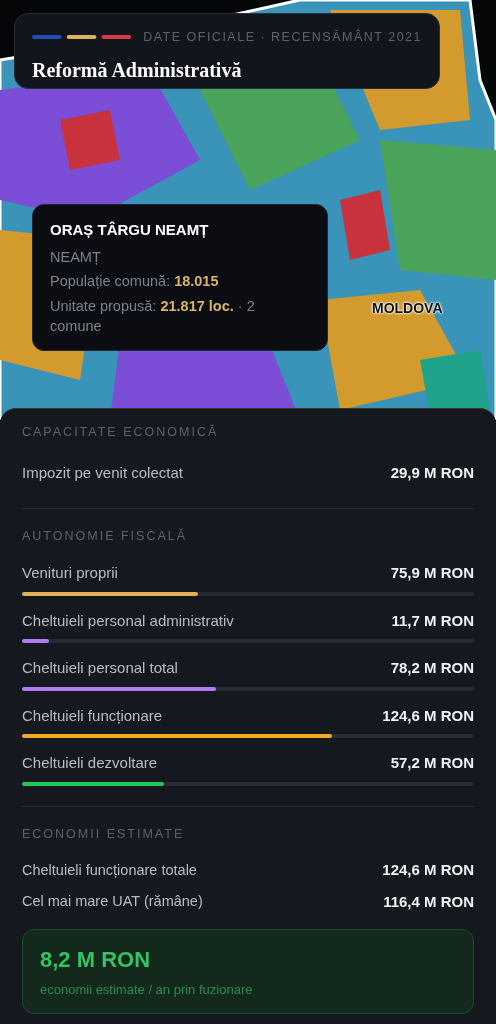 This screenshot has height=1024, width=496. Describe the element at coordinates (83, 37) in the screenshot. I see `flag-stripes-icon` at that location.